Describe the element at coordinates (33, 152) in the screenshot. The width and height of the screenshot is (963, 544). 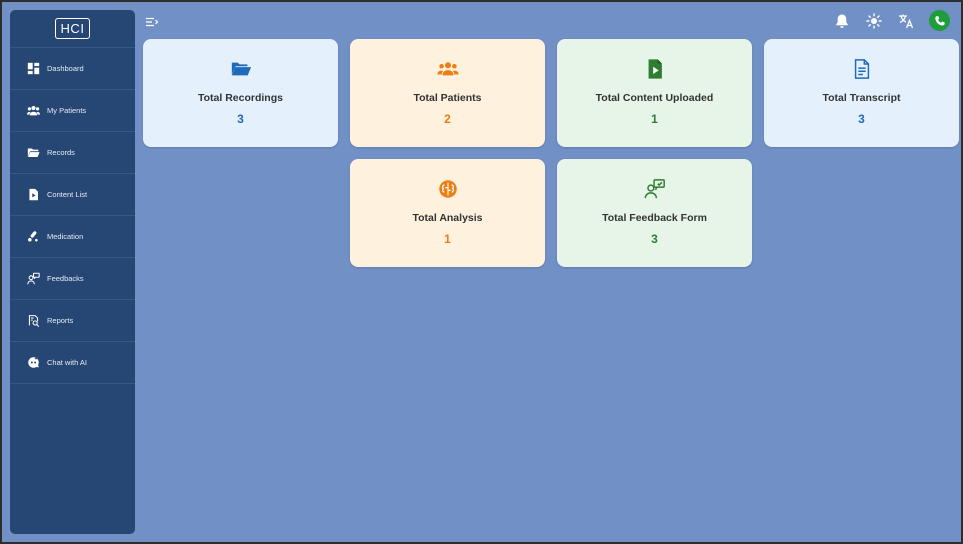
I see `folder-icon` at that location.